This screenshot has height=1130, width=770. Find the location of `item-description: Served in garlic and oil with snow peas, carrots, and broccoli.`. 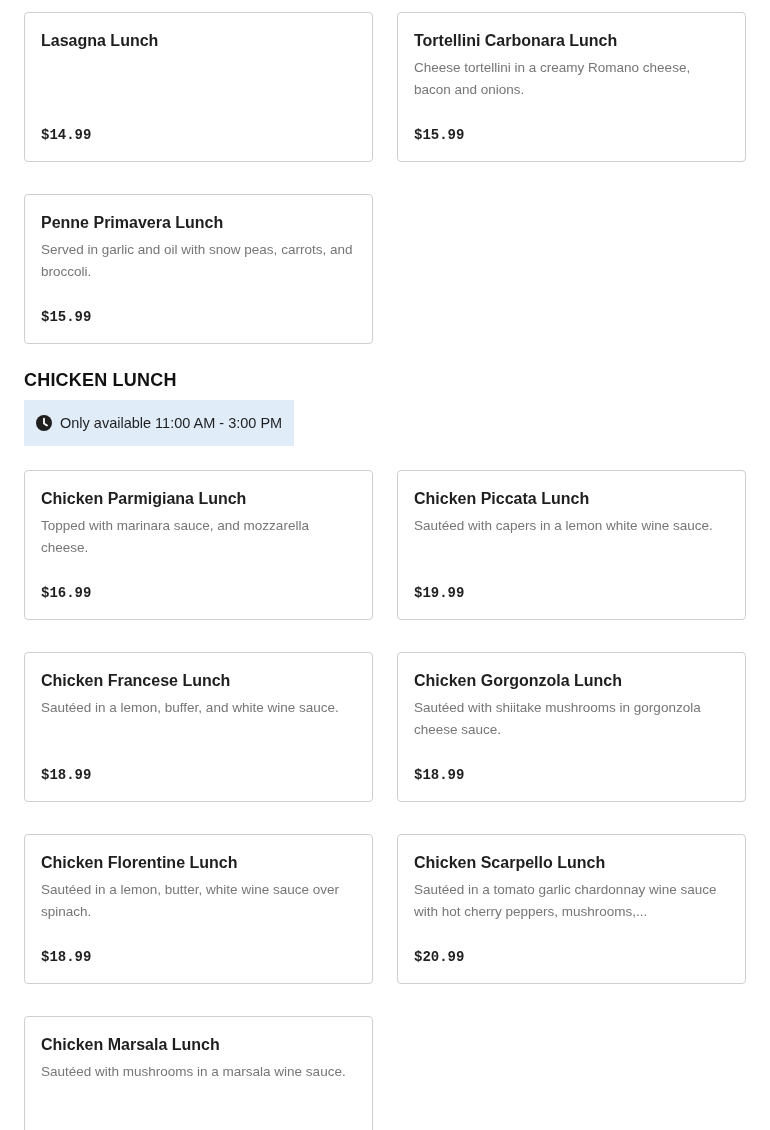

item-description: Served in garlic and oil with snow peas, carrots, and broccoli. is located at coordinates (197, 261).